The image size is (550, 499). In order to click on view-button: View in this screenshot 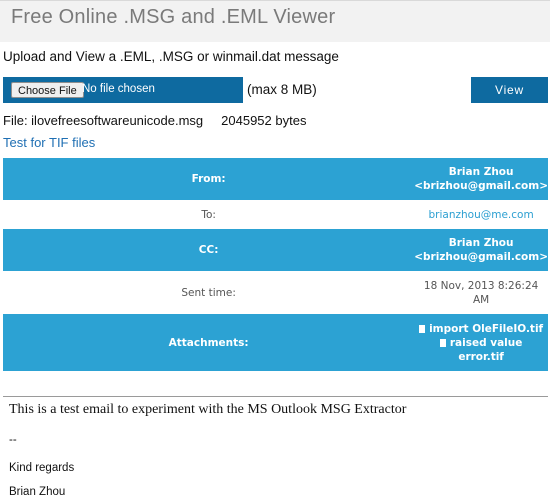, I will do `click(509, 90)`.